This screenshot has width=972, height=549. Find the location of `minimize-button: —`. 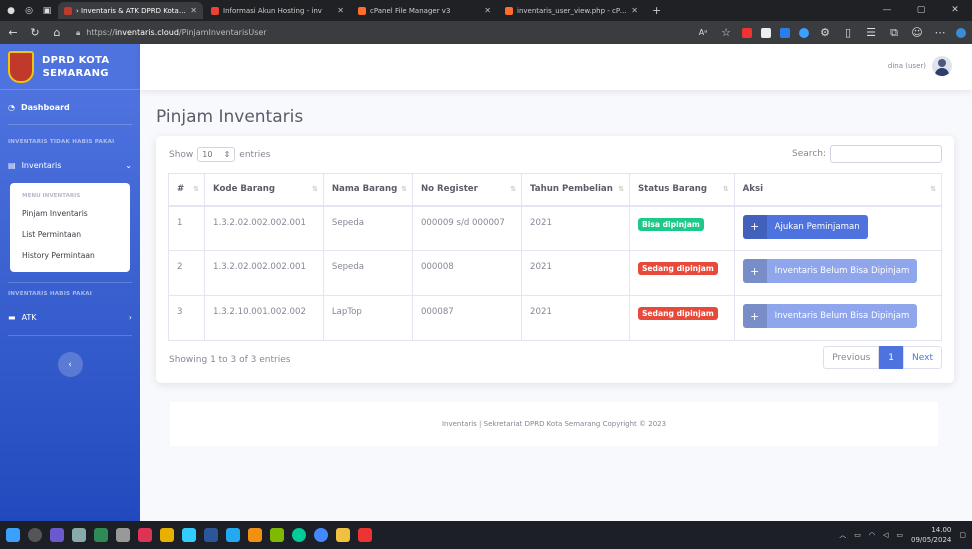

minimize-button: — is located at coordinates (887, 10).